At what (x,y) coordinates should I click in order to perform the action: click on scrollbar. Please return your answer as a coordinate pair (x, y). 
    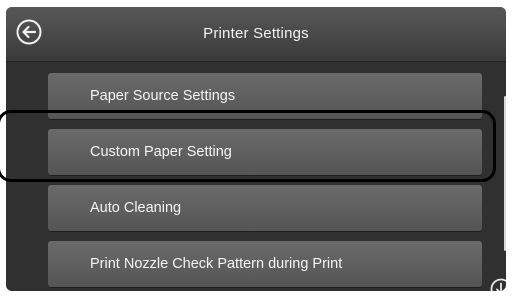
    Looking at the image, I should click on (505, 173).